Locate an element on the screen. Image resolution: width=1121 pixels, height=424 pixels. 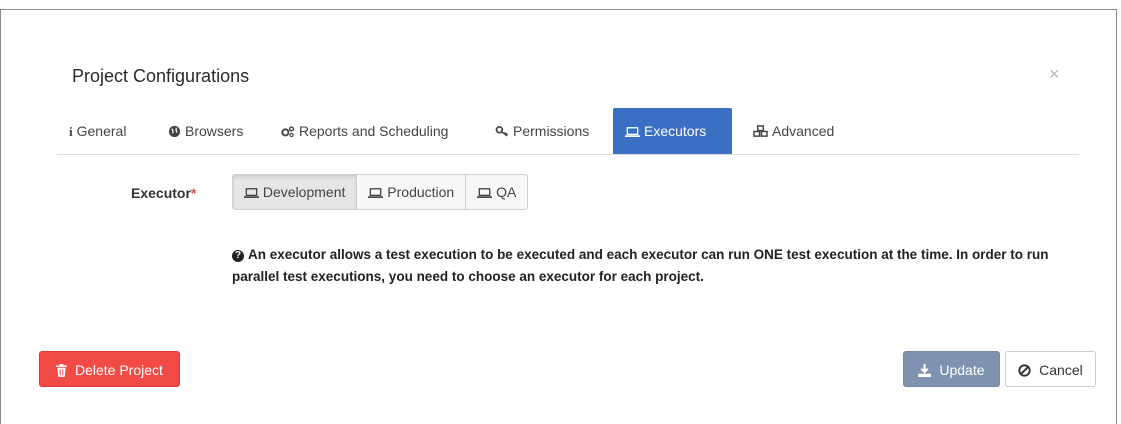
tab-browsers: Browsers is located at coordinates (205, 131).